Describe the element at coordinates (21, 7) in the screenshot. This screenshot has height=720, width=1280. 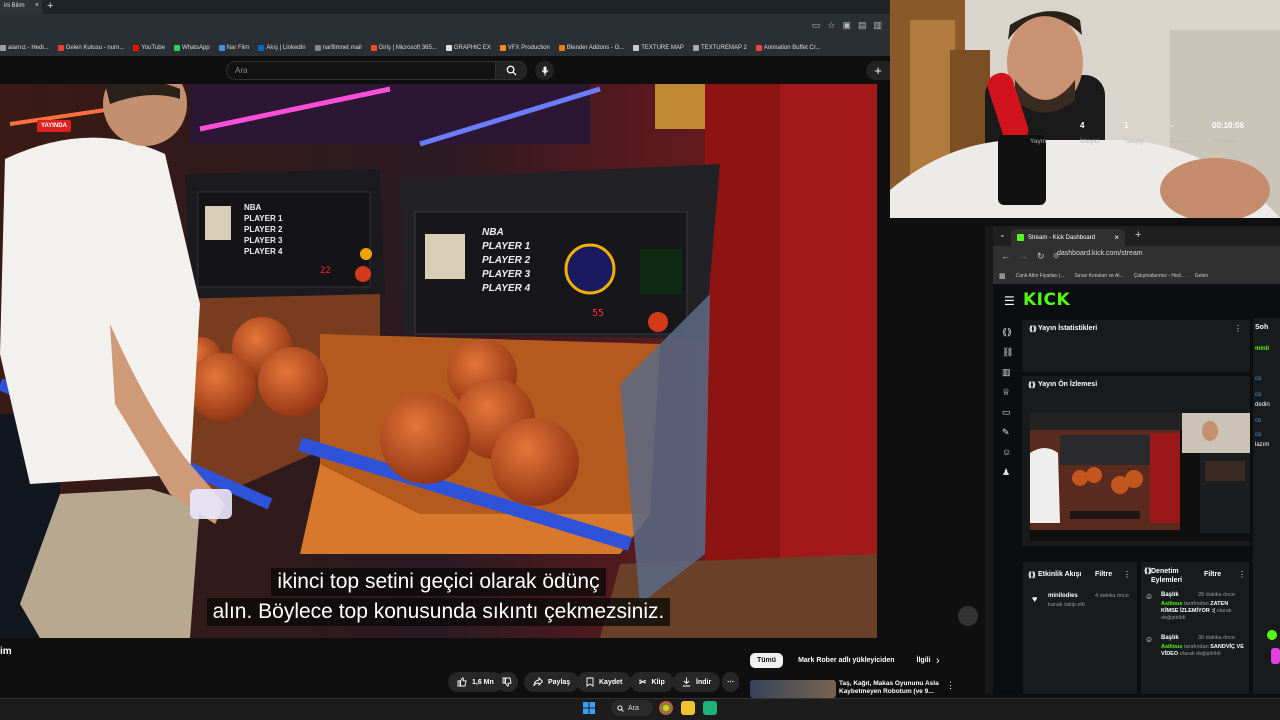
I see `youtube-tab: ini Bilim ×` at that location.